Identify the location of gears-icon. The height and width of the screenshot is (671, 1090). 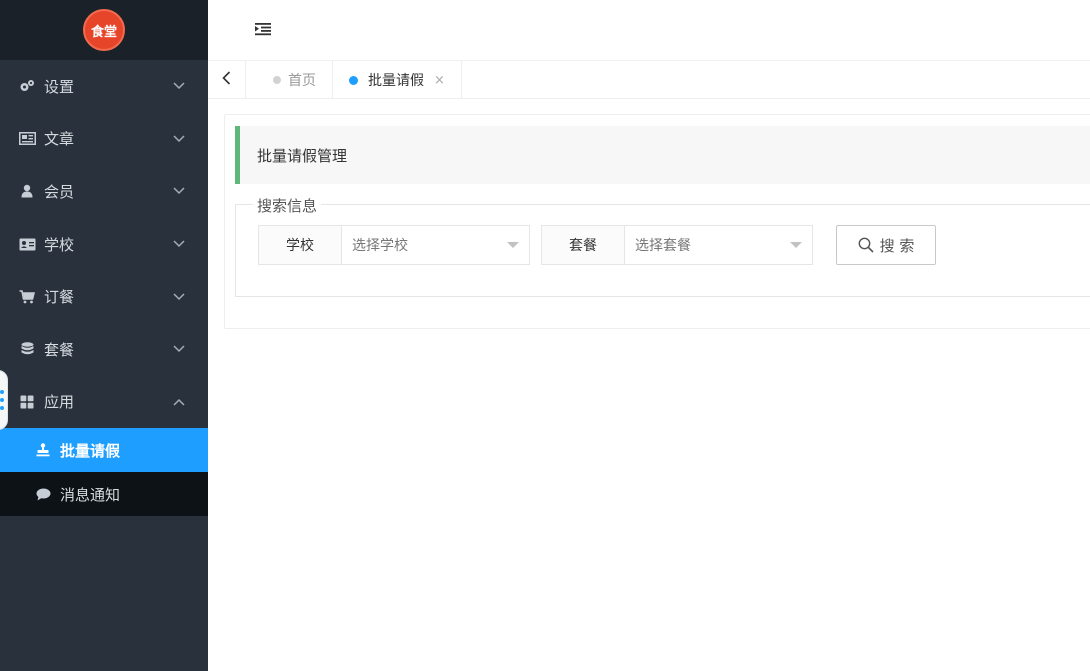
(27, 86).